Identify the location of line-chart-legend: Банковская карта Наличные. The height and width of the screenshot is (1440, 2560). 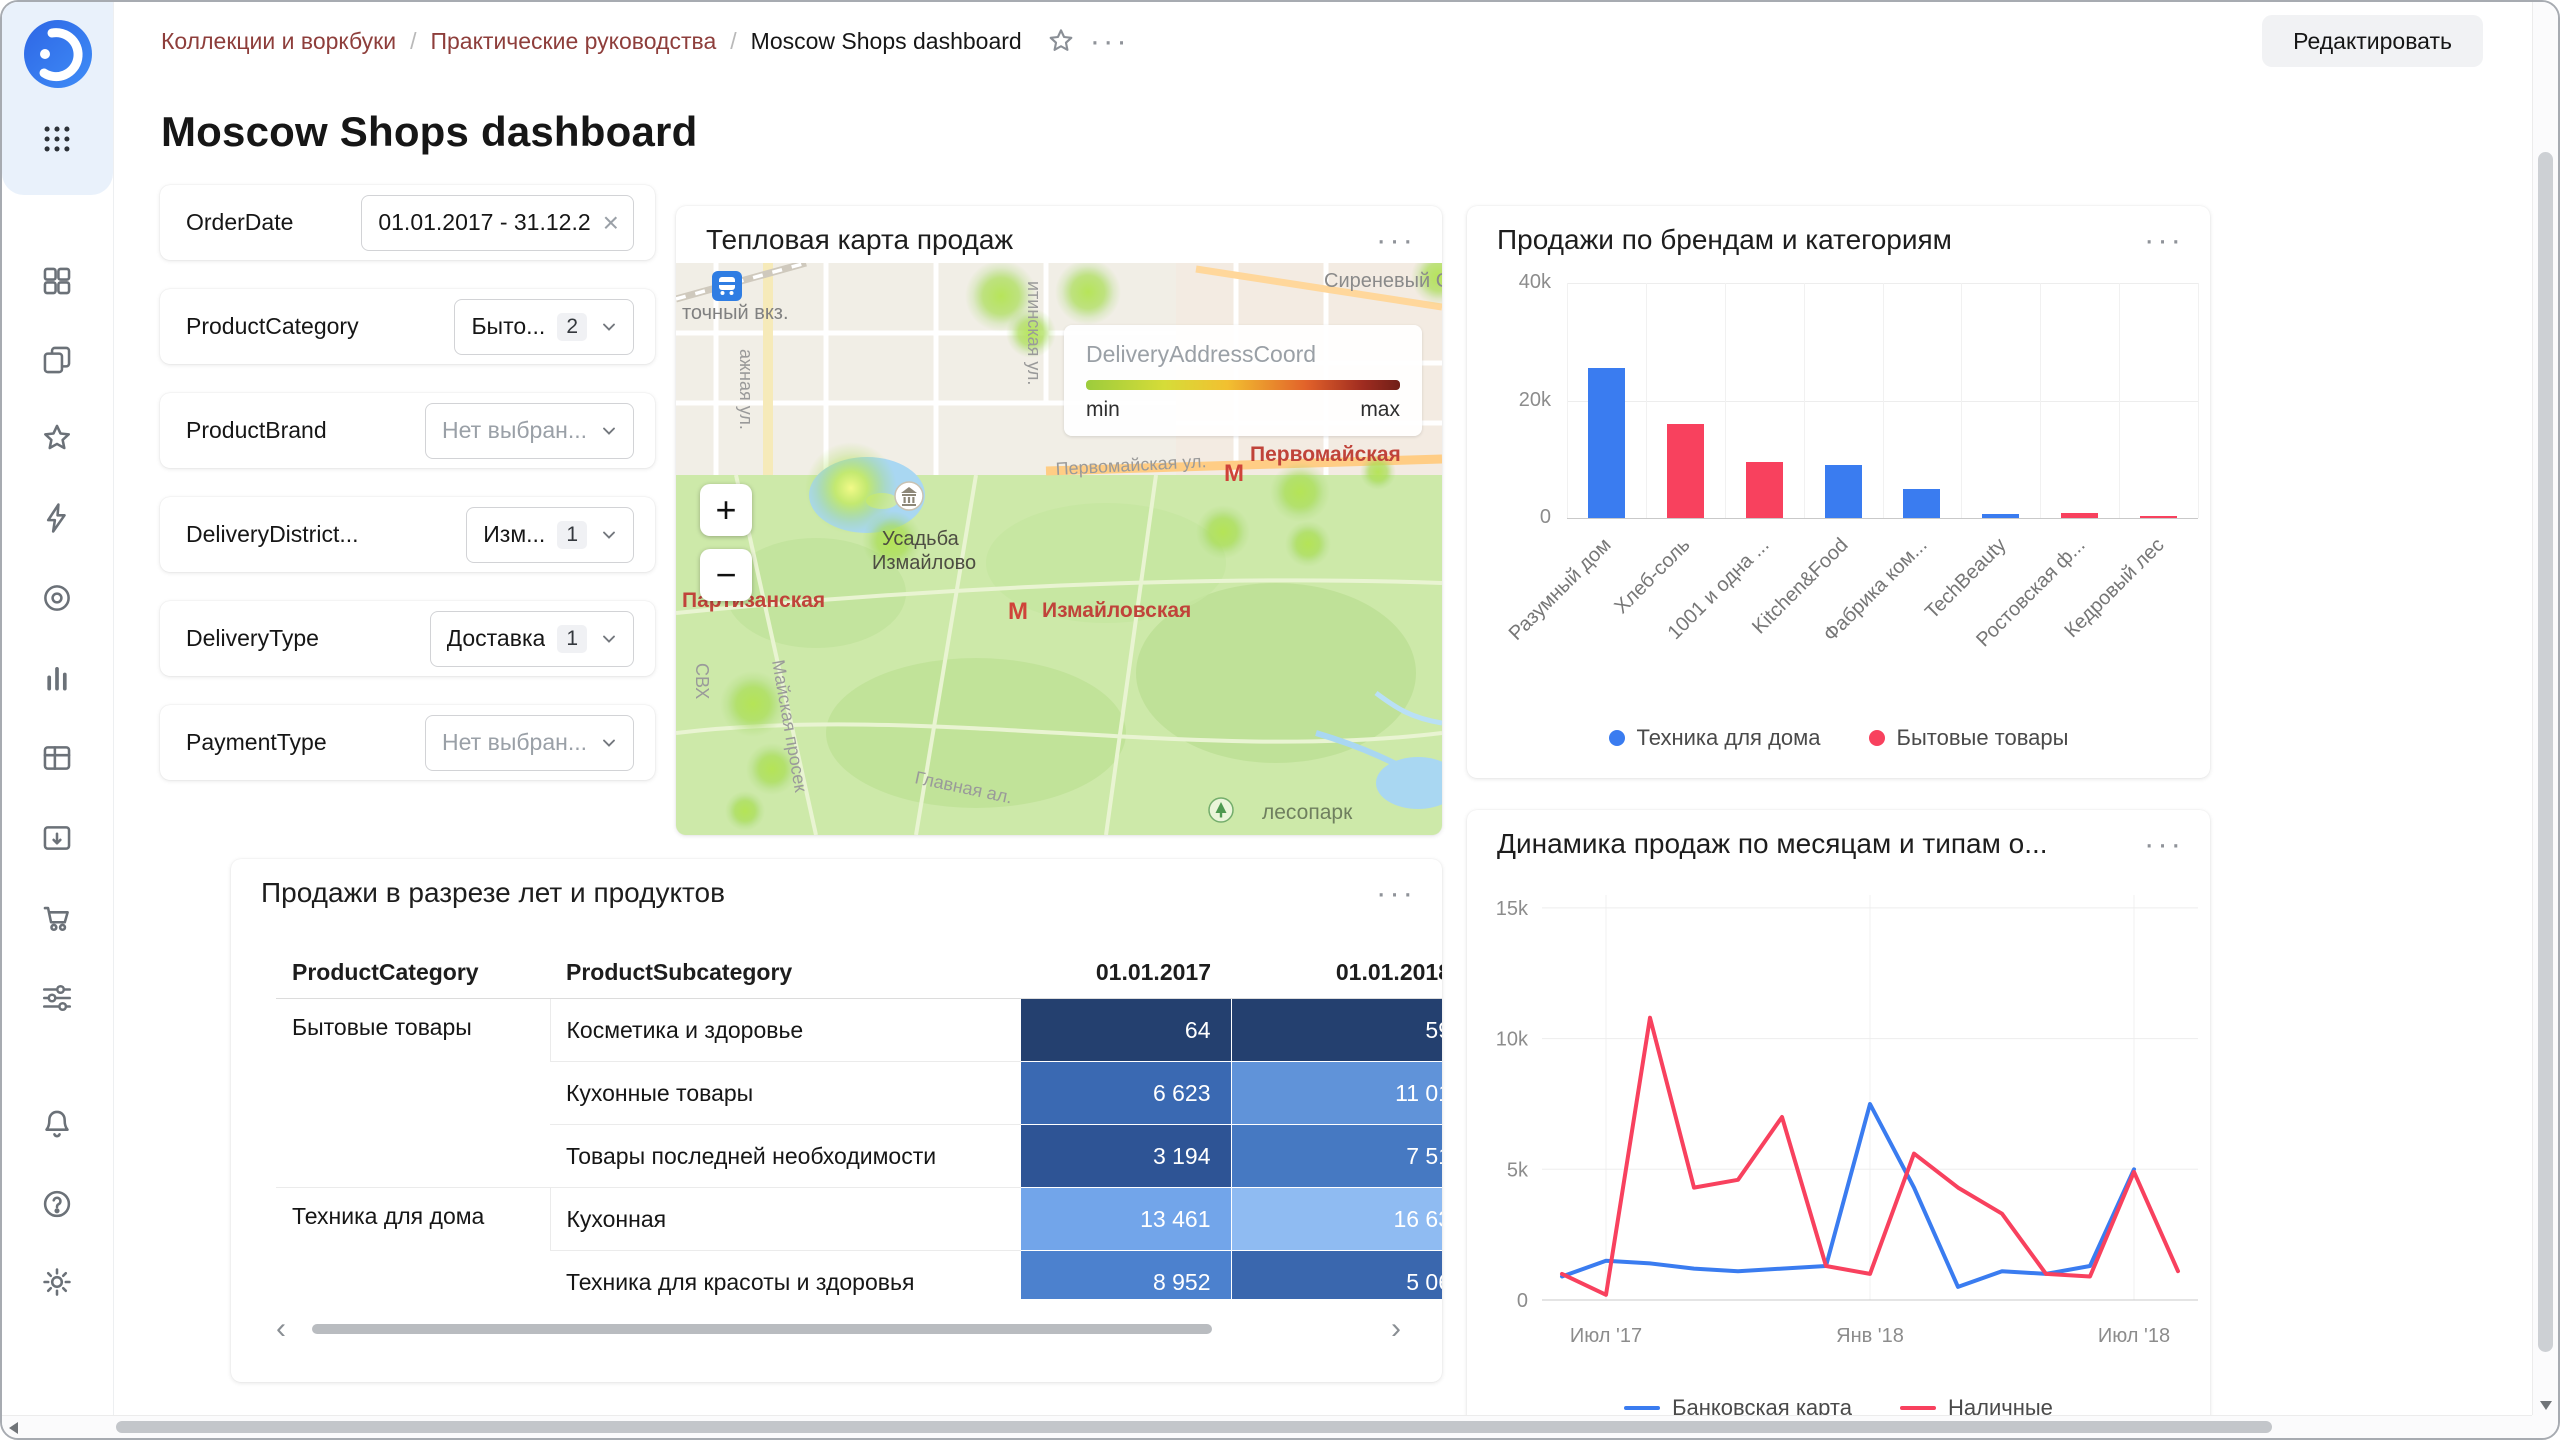
(1838, 1405).